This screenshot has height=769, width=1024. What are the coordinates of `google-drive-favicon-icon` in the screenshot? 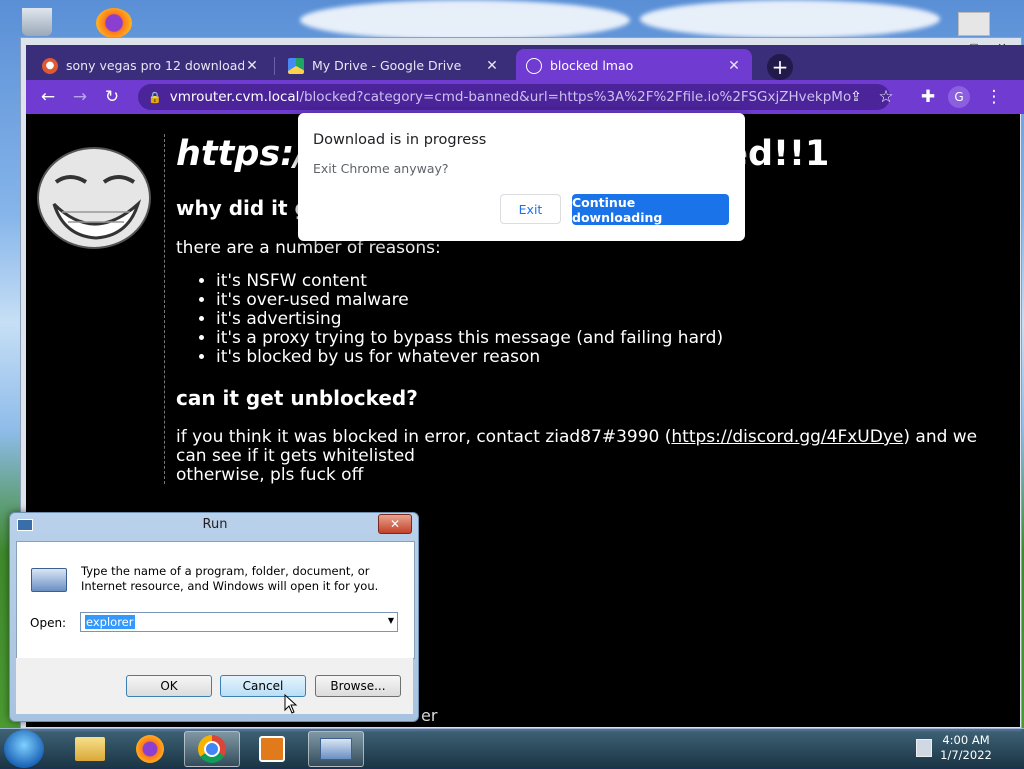 It's located at (296, 65).